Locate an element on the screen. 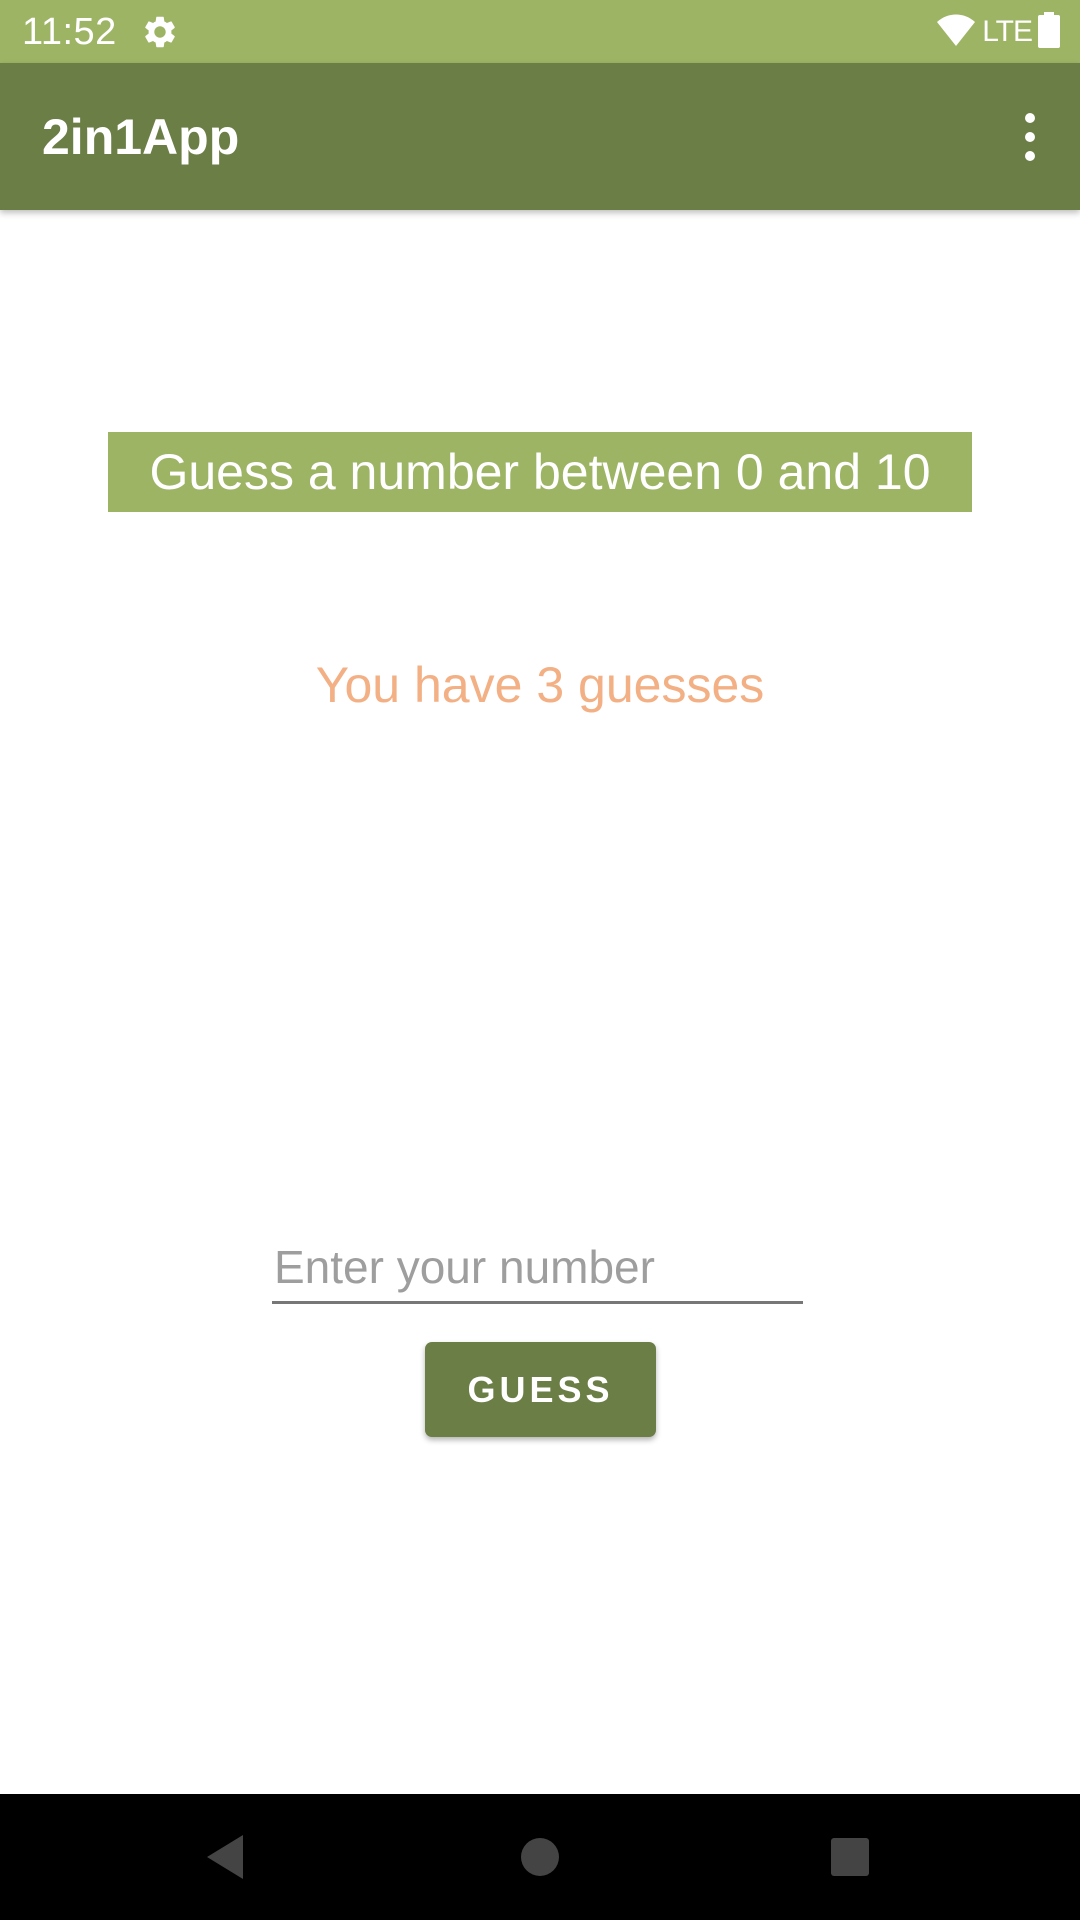 The image size is (1080, 1920). status-icons: LTE is located at coordinates (998, 32).